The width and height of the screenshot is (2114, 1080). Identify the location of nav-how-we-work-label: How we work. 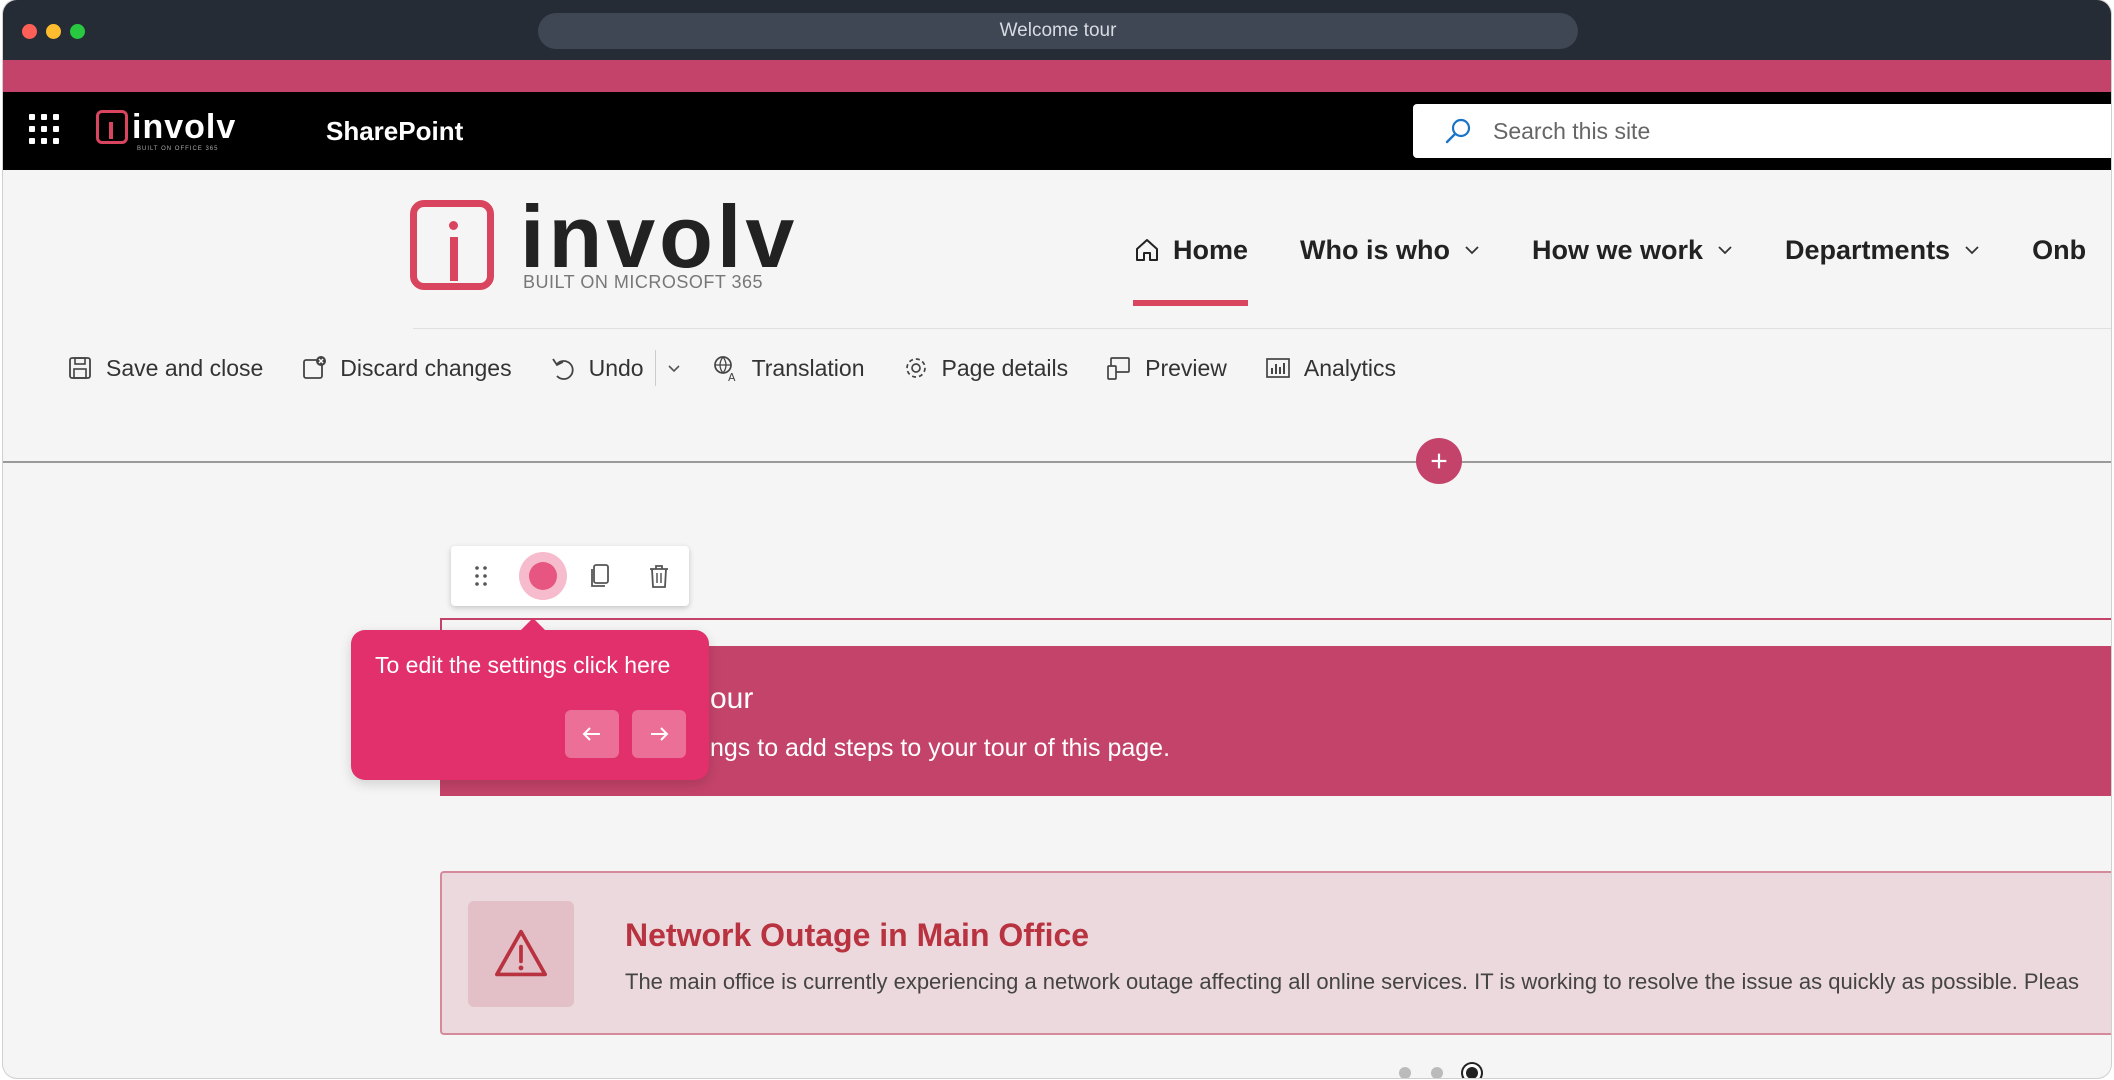
(1618, 249).